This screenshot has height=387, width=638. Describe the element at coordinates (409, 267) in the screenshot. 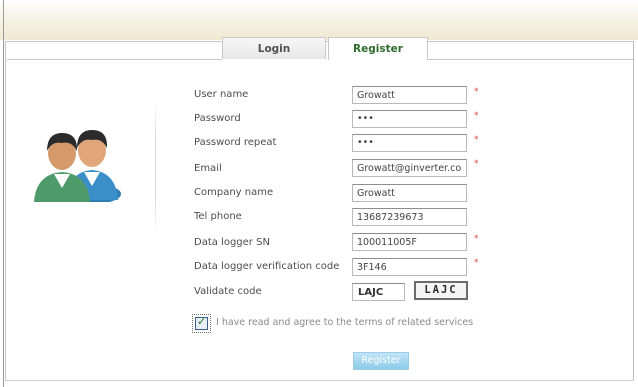

I see `verification-code-input` at that location.